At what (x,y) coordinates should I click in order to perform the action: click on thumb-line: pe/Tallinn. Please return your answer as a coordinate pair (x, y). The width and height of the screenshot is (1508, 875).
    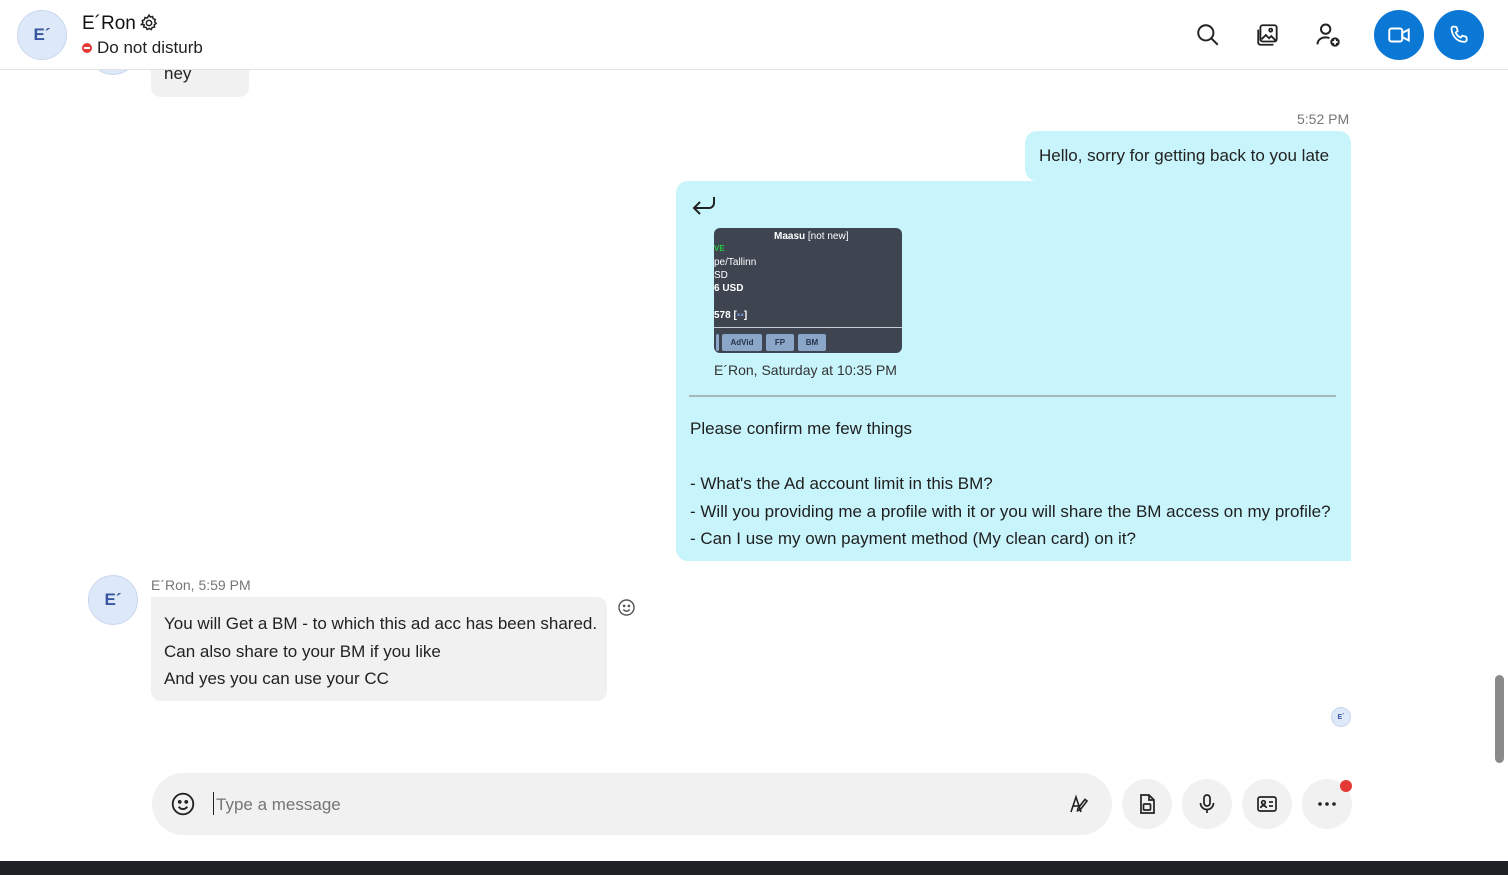
    Looking at the image, I should click on (735, 262).